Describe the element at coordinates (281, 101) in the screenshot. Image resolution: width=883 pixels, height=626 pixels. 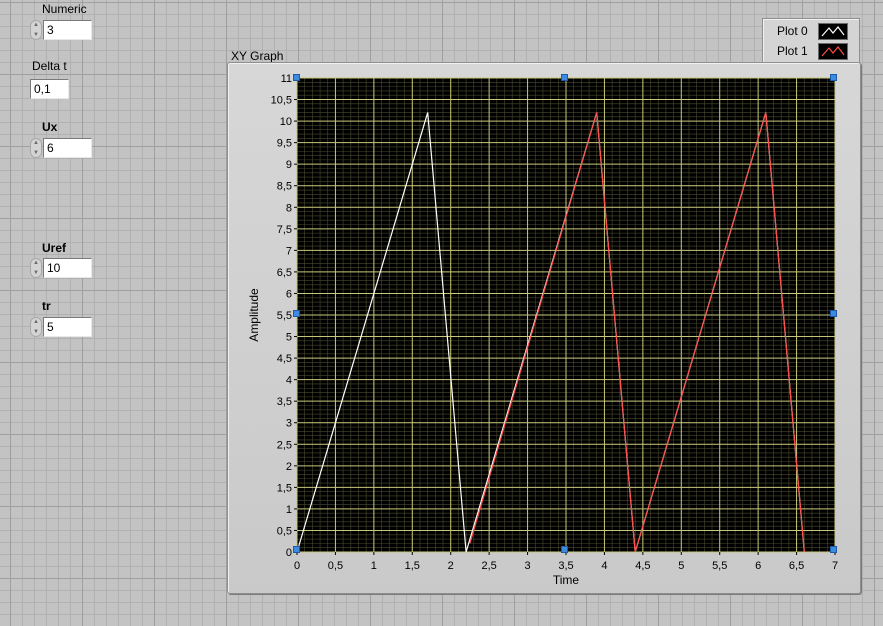
I see `y-tick-label: 10,5` at that location.